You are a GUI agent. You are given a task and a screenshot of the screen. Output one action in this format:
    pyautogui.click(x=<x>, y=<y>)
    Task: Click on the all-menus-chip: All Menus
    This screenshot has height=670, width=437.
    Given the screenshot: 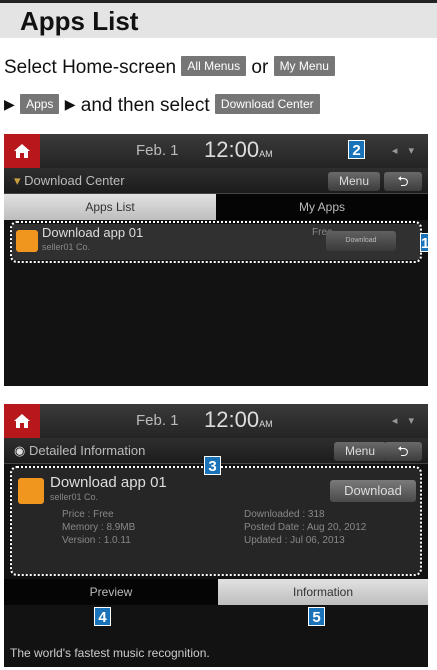 What is the action you would take?
    pyautogui.click(x=214, y=66)
    